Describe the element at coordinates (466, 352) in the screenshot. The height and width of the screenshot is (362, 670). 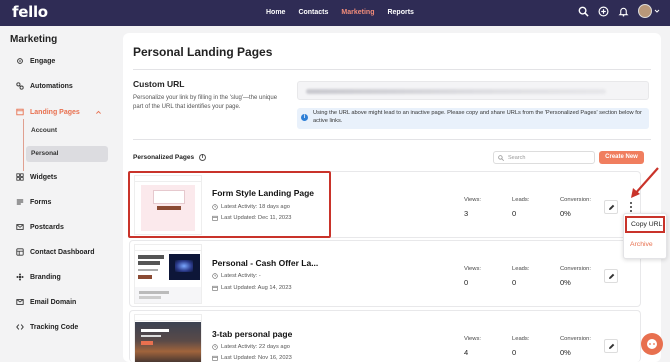
I see `views-value: 4` at that location.